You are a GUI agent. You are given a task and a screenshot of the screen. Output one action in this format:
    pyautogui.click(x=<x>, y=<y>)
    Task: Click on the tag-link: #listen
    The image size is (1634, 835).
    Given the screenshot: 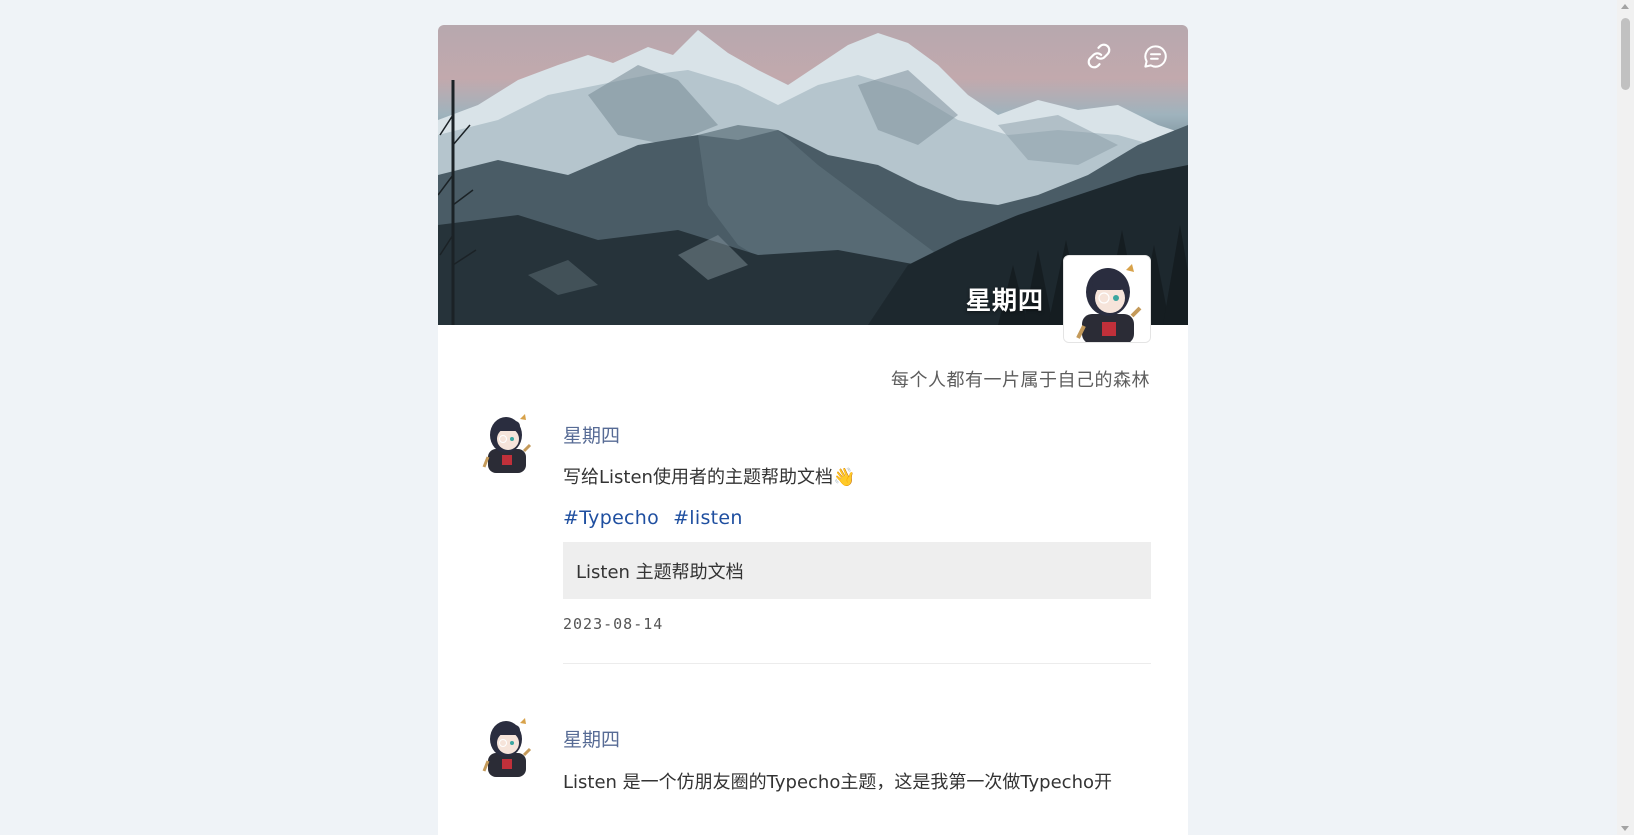 What is the action you would take?
    pyautogui.click(x=708, y=518)
    